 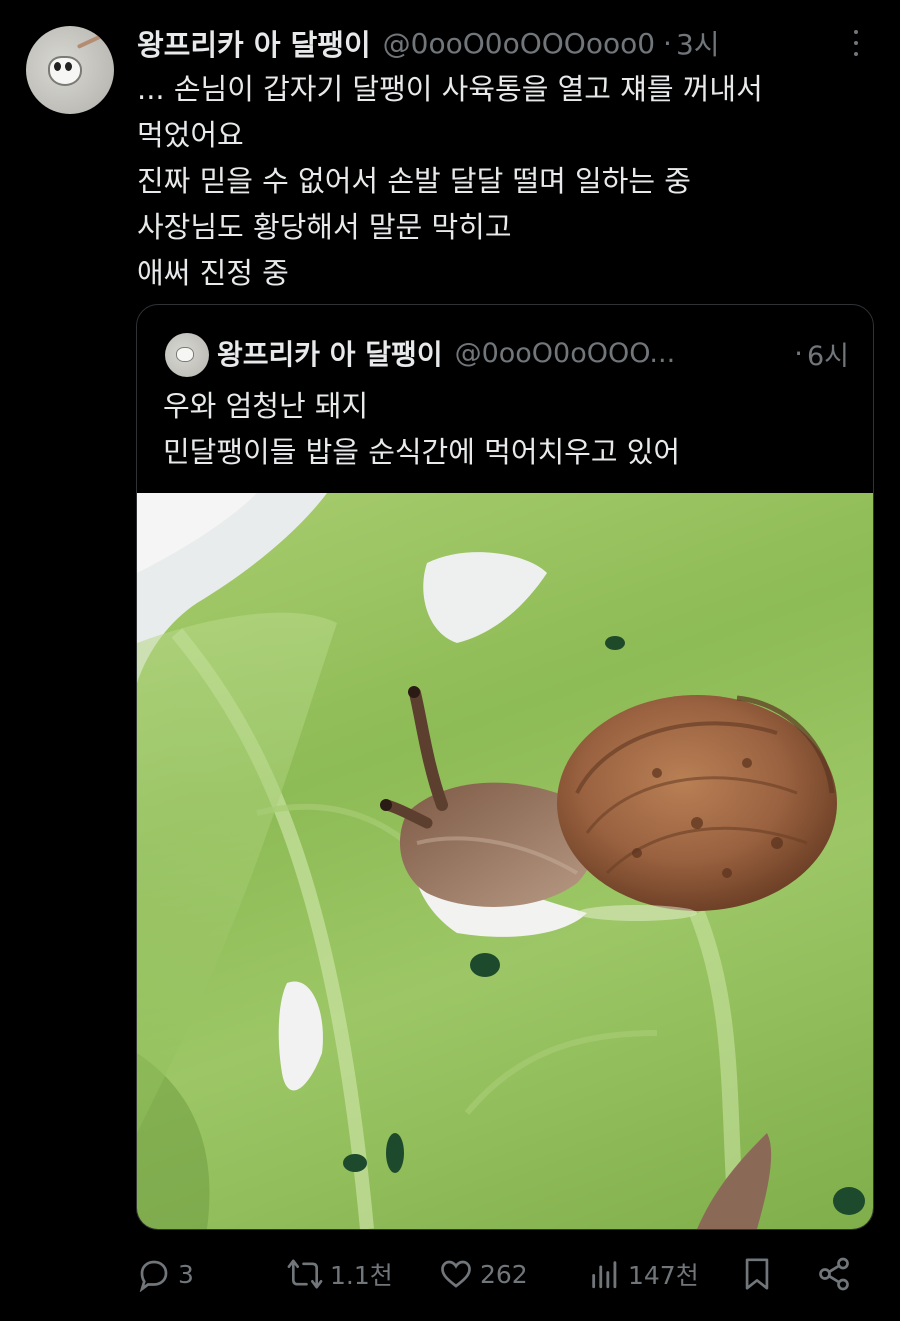 I want to click on reply-button: 3, so click(x=211, y=1274).